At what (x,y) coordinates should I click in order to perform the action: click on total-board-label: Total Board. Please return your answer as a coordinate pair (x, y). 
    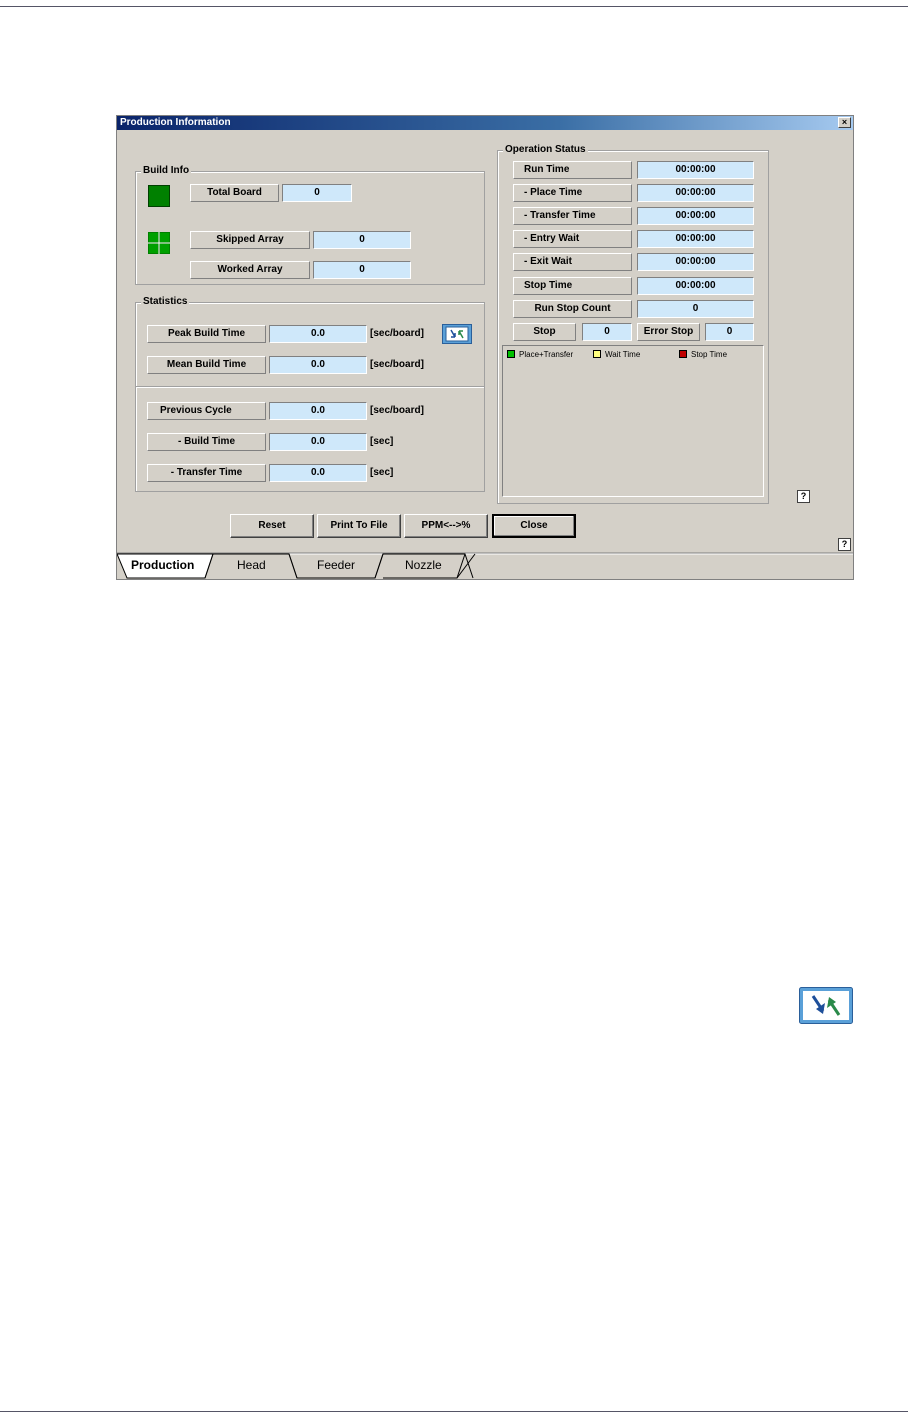
    Looking at the image, I should click on (234, 193).